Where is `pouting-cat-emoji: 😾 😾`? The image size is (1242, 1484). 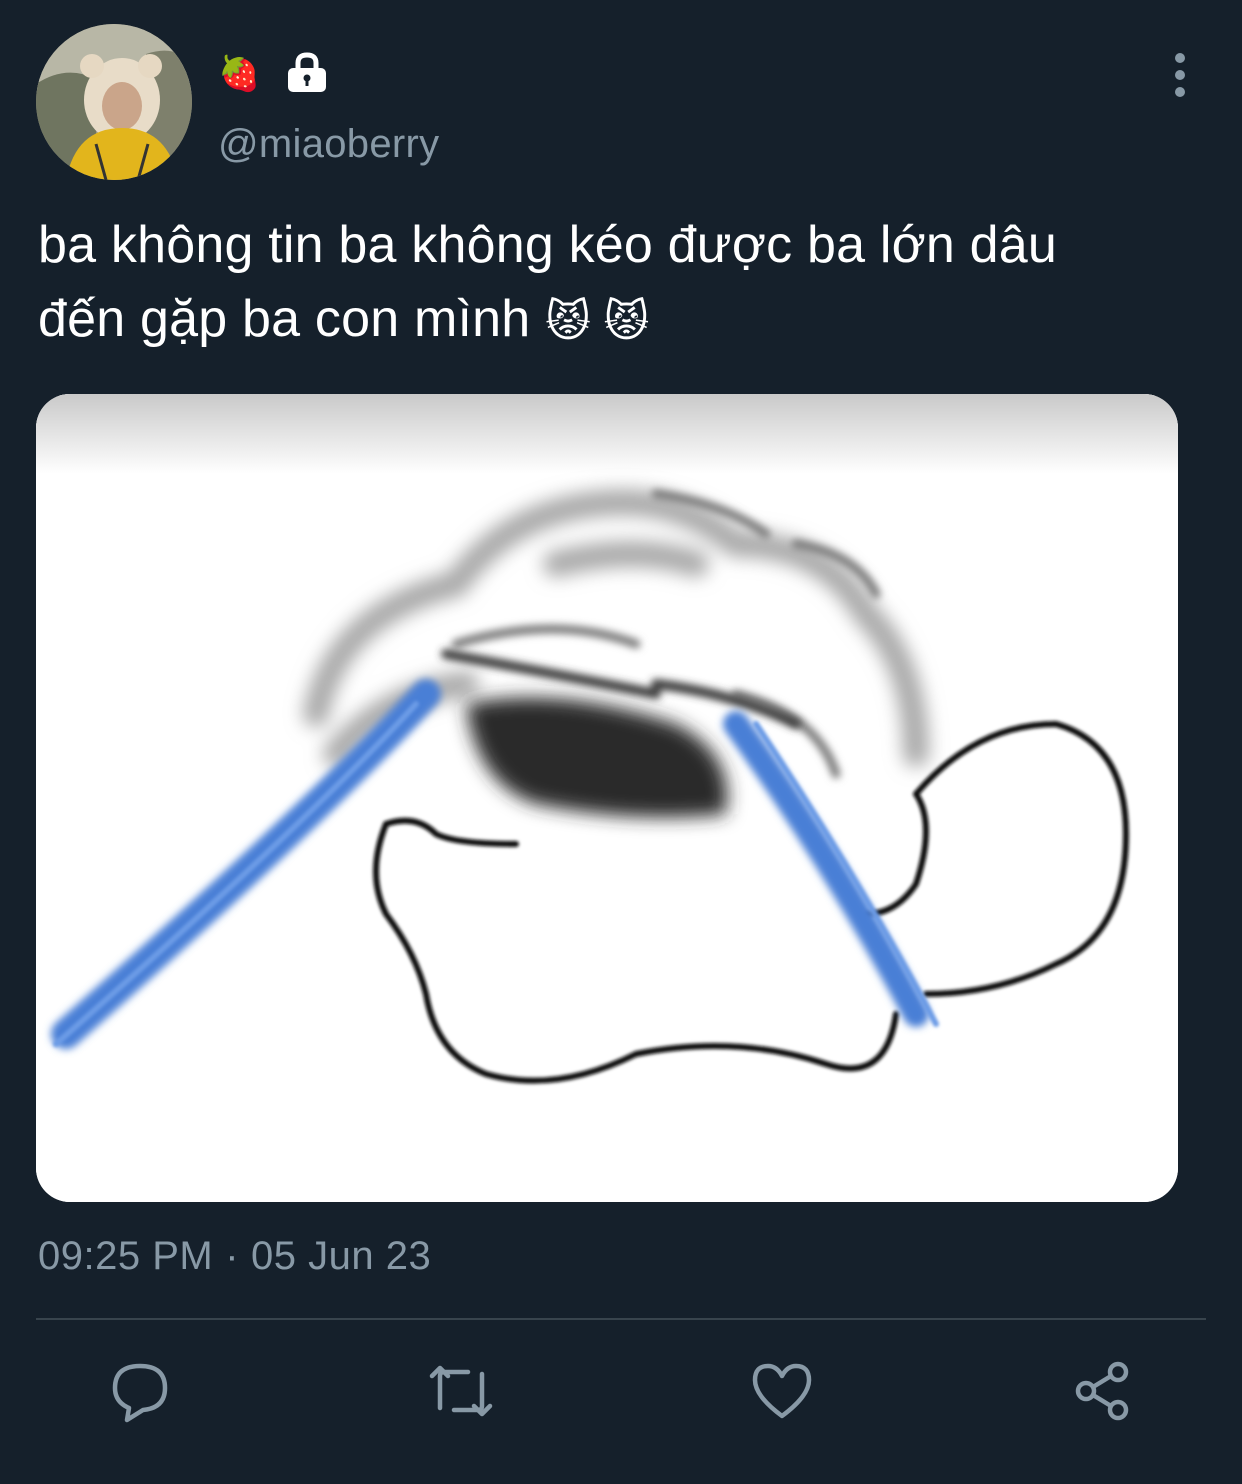
pouting-cat-emoji: 😾 😾 is located at coordinates (597, 321).